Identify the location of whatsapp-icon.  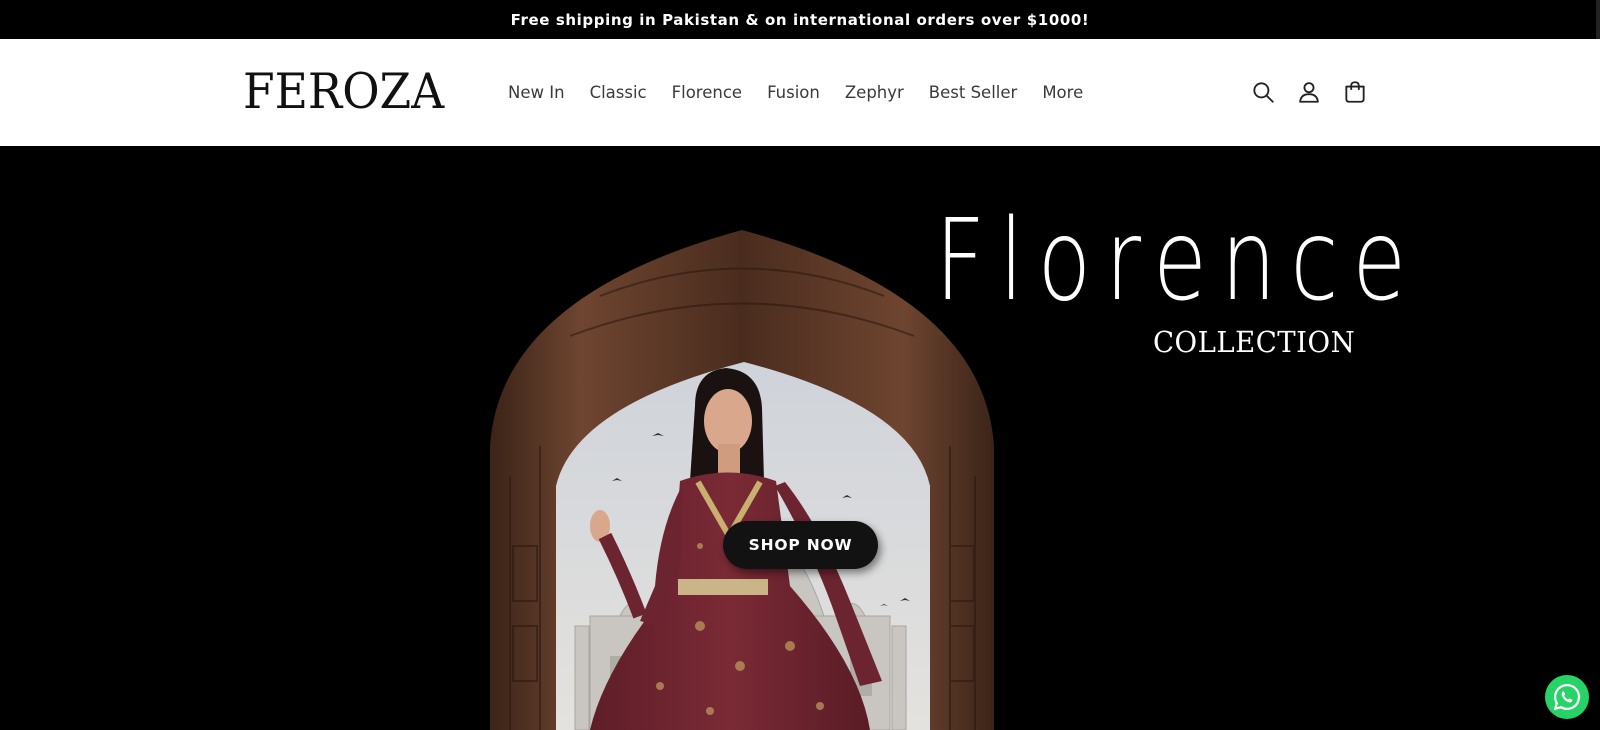
(1567, 697).